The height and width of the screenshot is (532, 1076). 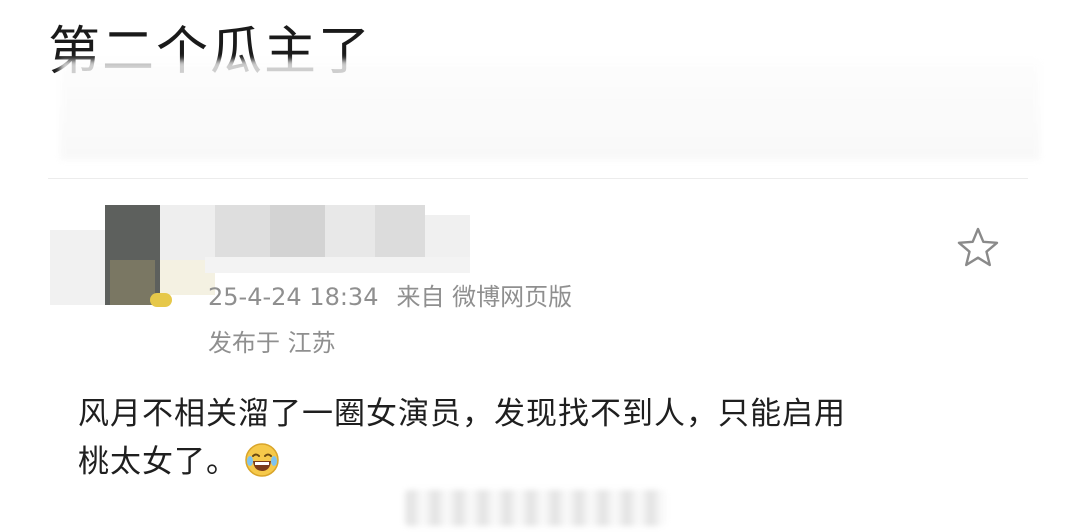 I want to click on post-location: 发布于 江苏, so click(x=272, y=343).